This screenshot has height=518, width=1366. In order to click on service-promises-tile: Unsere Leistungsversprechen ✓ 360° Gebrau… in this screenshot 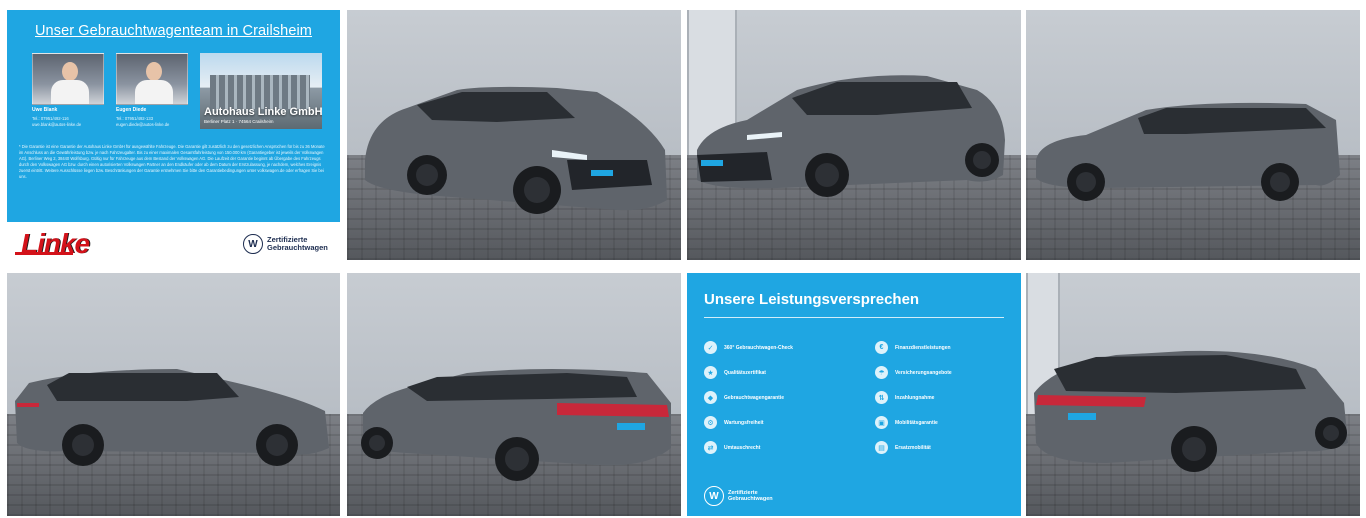, I will do `click(854, 394)`.